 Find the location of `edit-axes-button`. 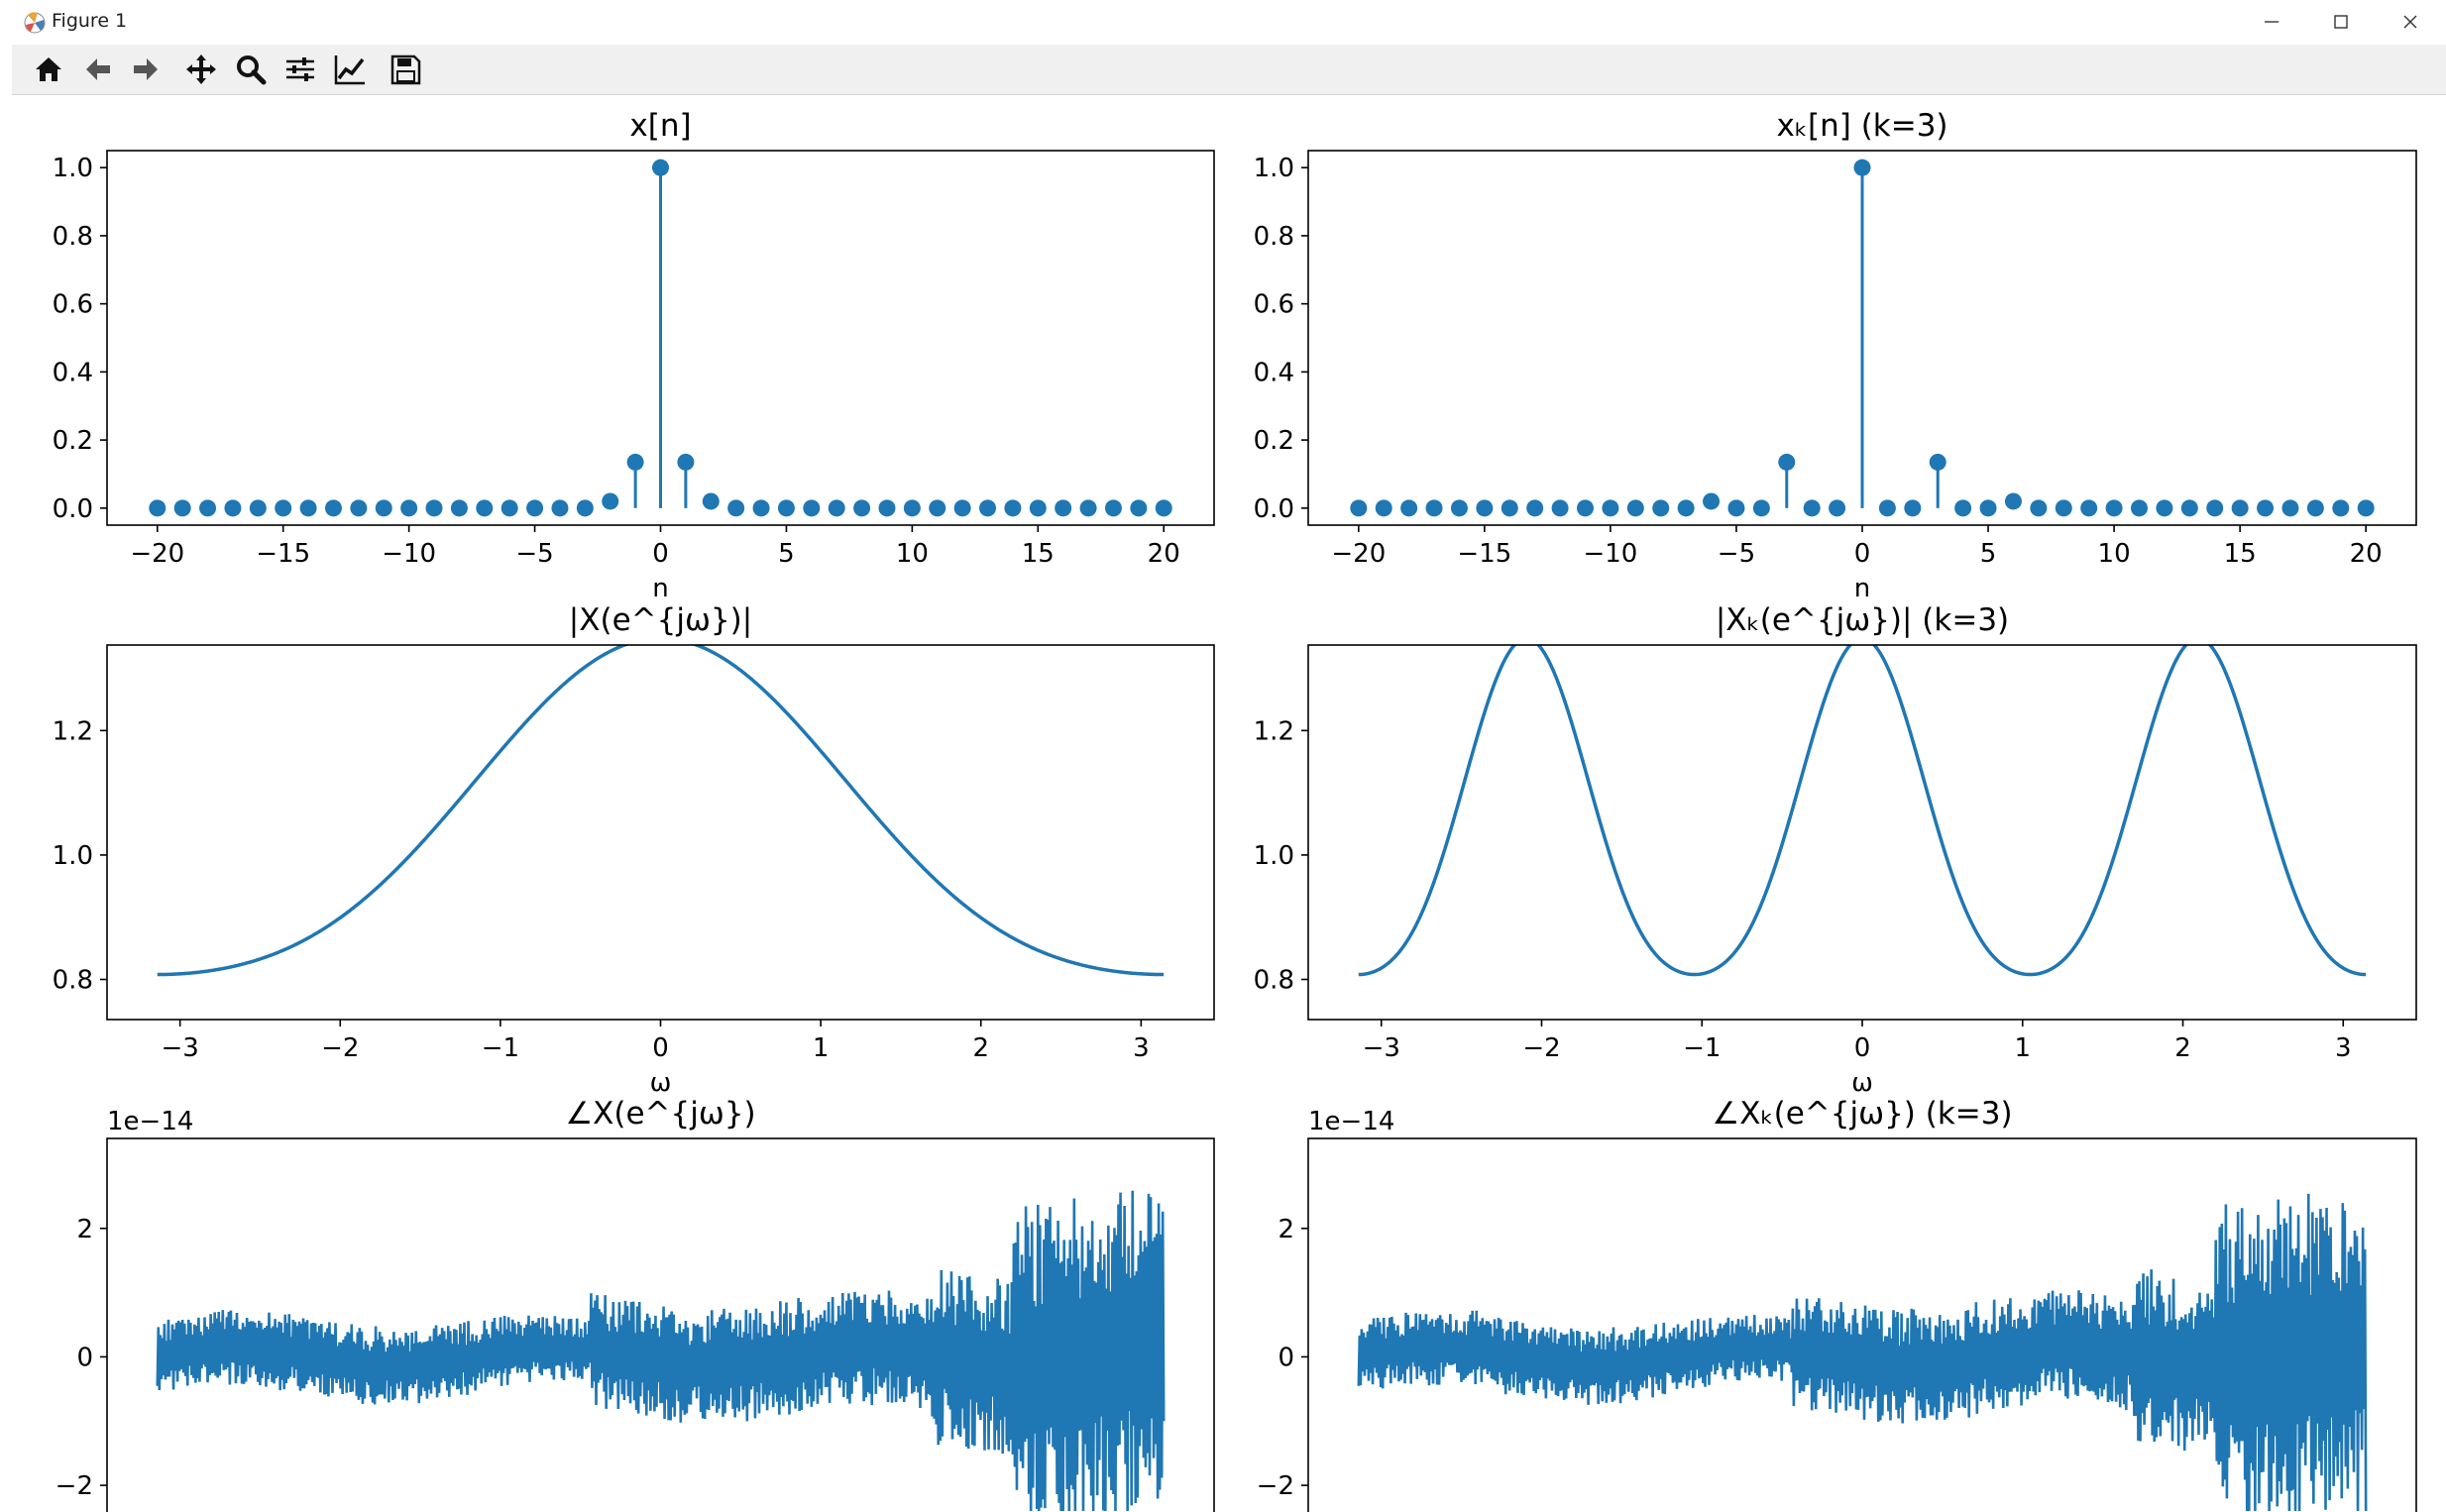

edit-axes-button is located at coordinates (350, 69).